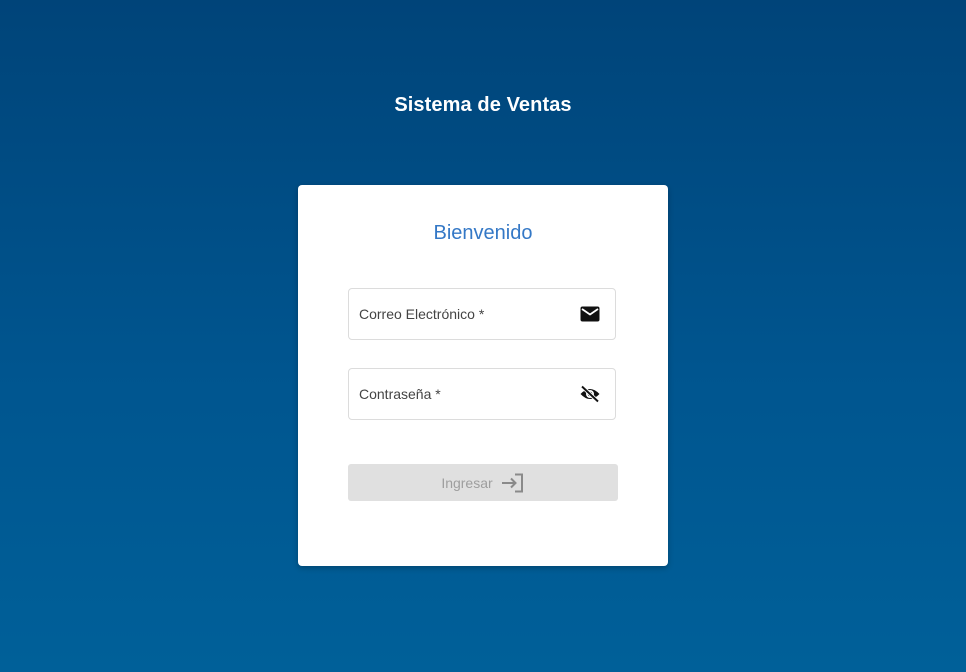 The image size is (966, 672). I want to click on login-icon, so click(513, 483).